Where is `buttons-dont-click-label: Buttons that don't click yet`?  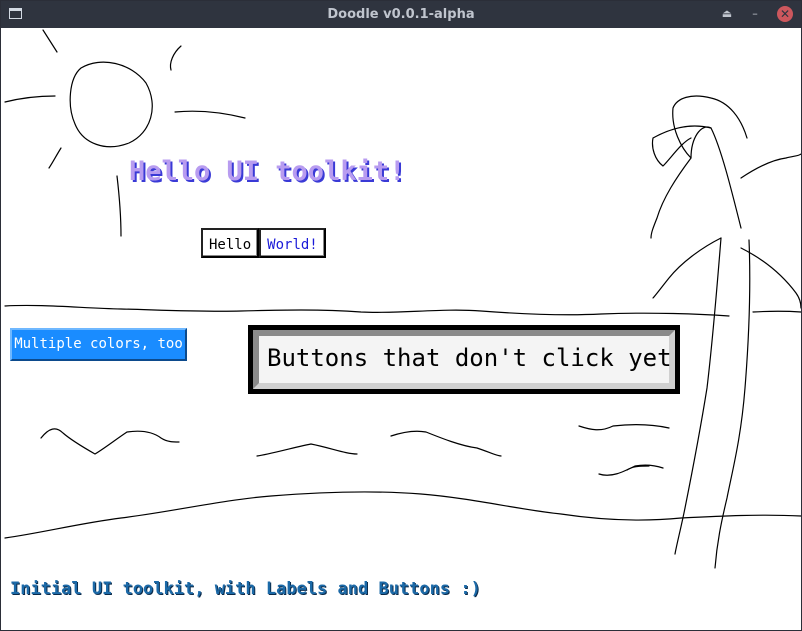 buttons-dont-click-label: Buttons that don't click yet is located at coordinates (464, 359).